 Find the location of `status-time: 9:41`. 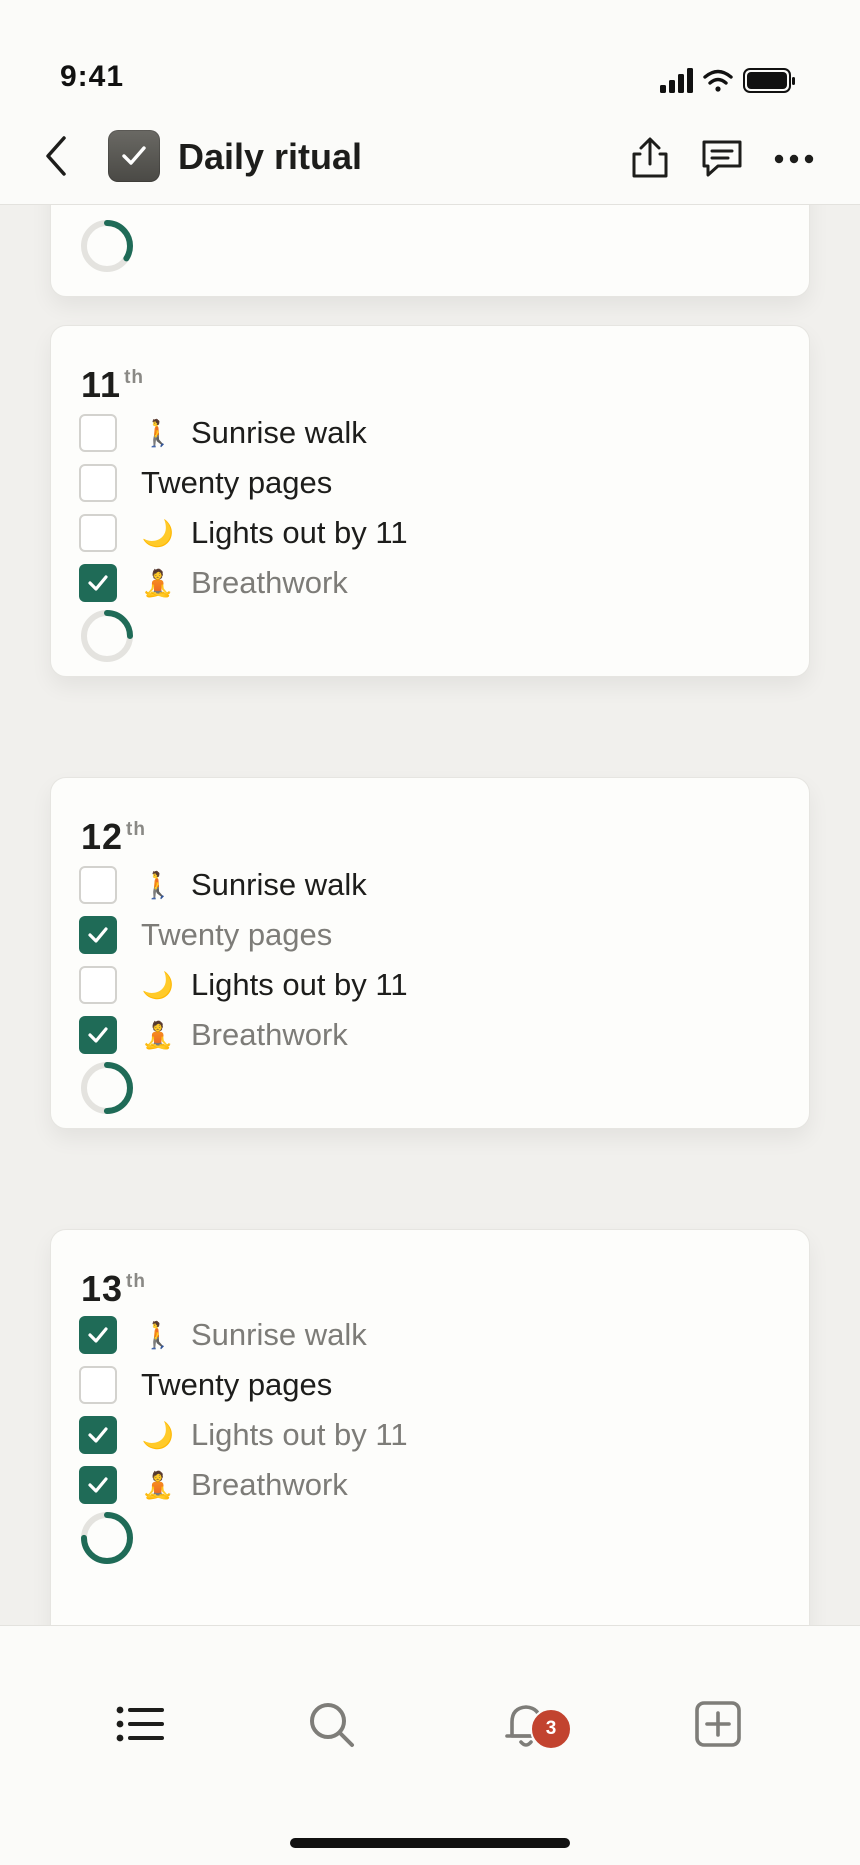

status-time: 9:41 is located at coordinates (92, 76).